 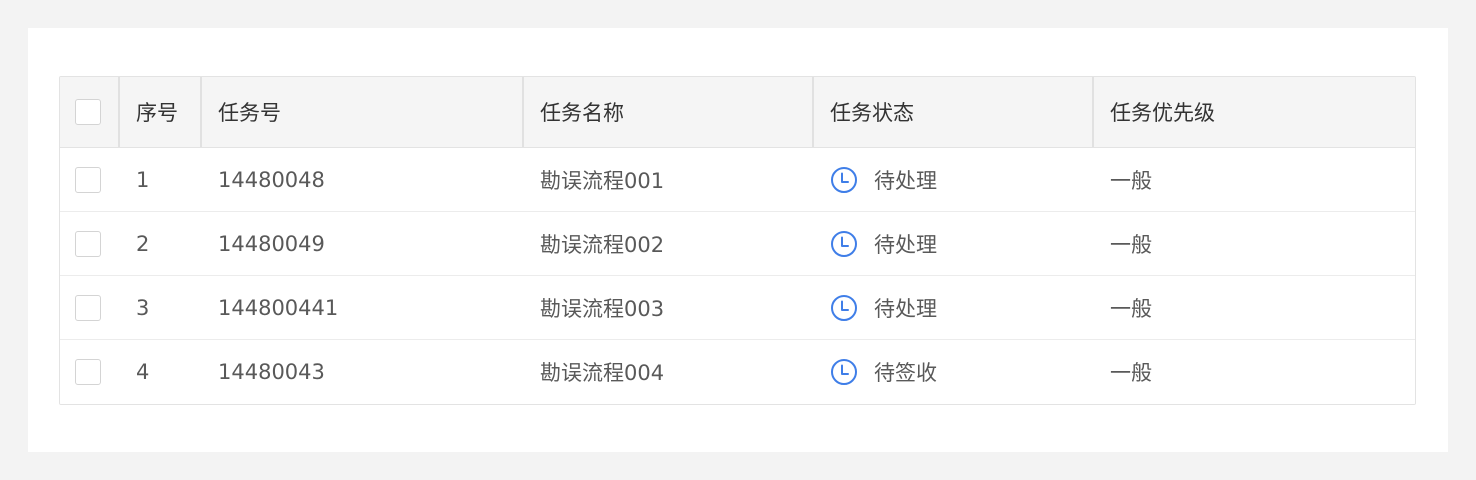 What do you see at coordinates (143, 372) in the screenshot?
I see `row-index: 4` at bounding box center [143, 372].